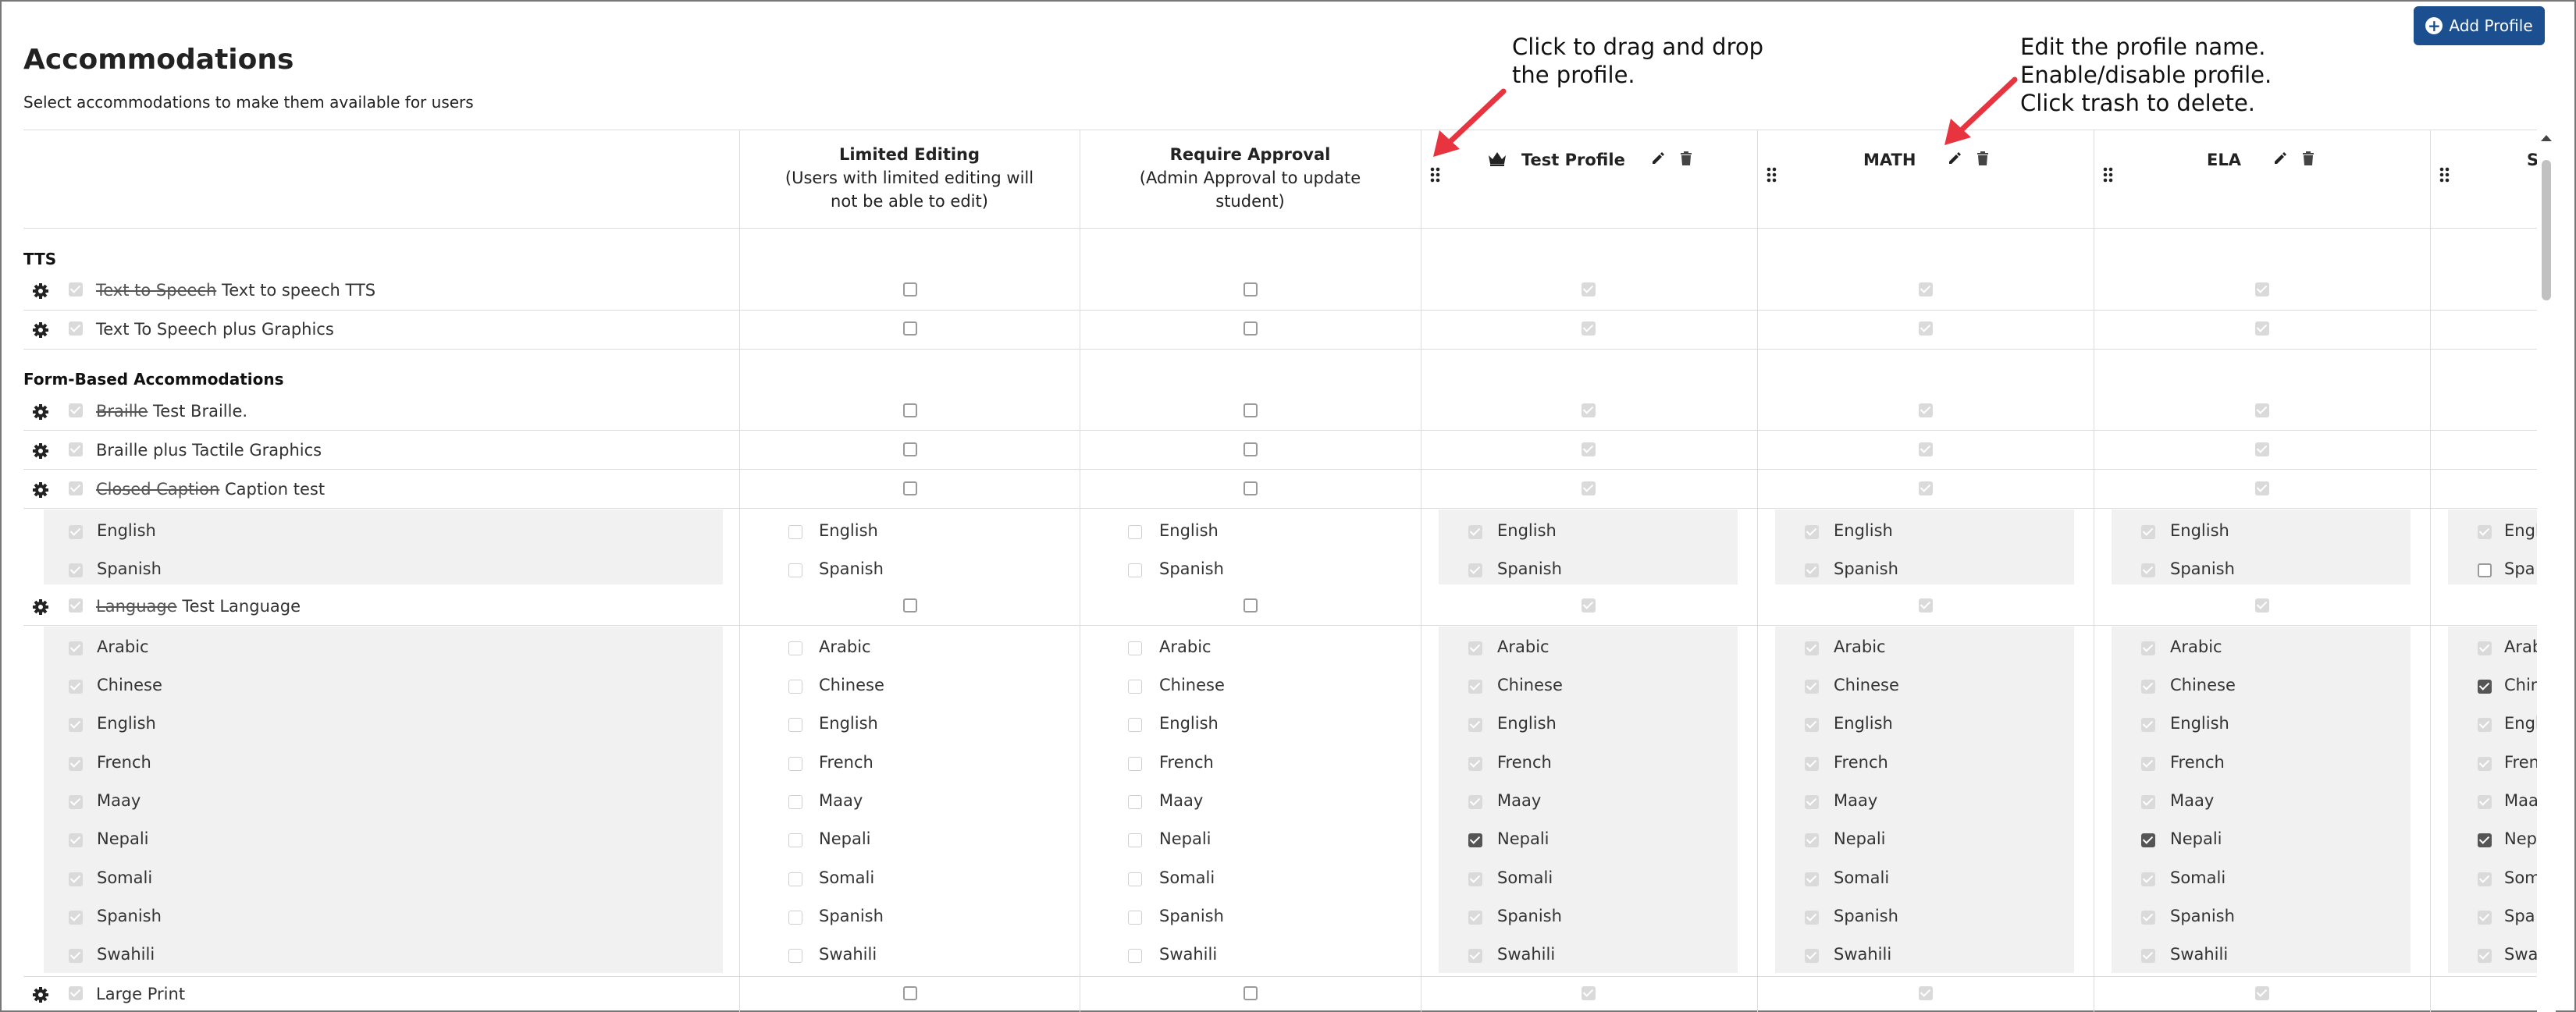  I want to click on scrollbar-thumb, so click(2546, 230).